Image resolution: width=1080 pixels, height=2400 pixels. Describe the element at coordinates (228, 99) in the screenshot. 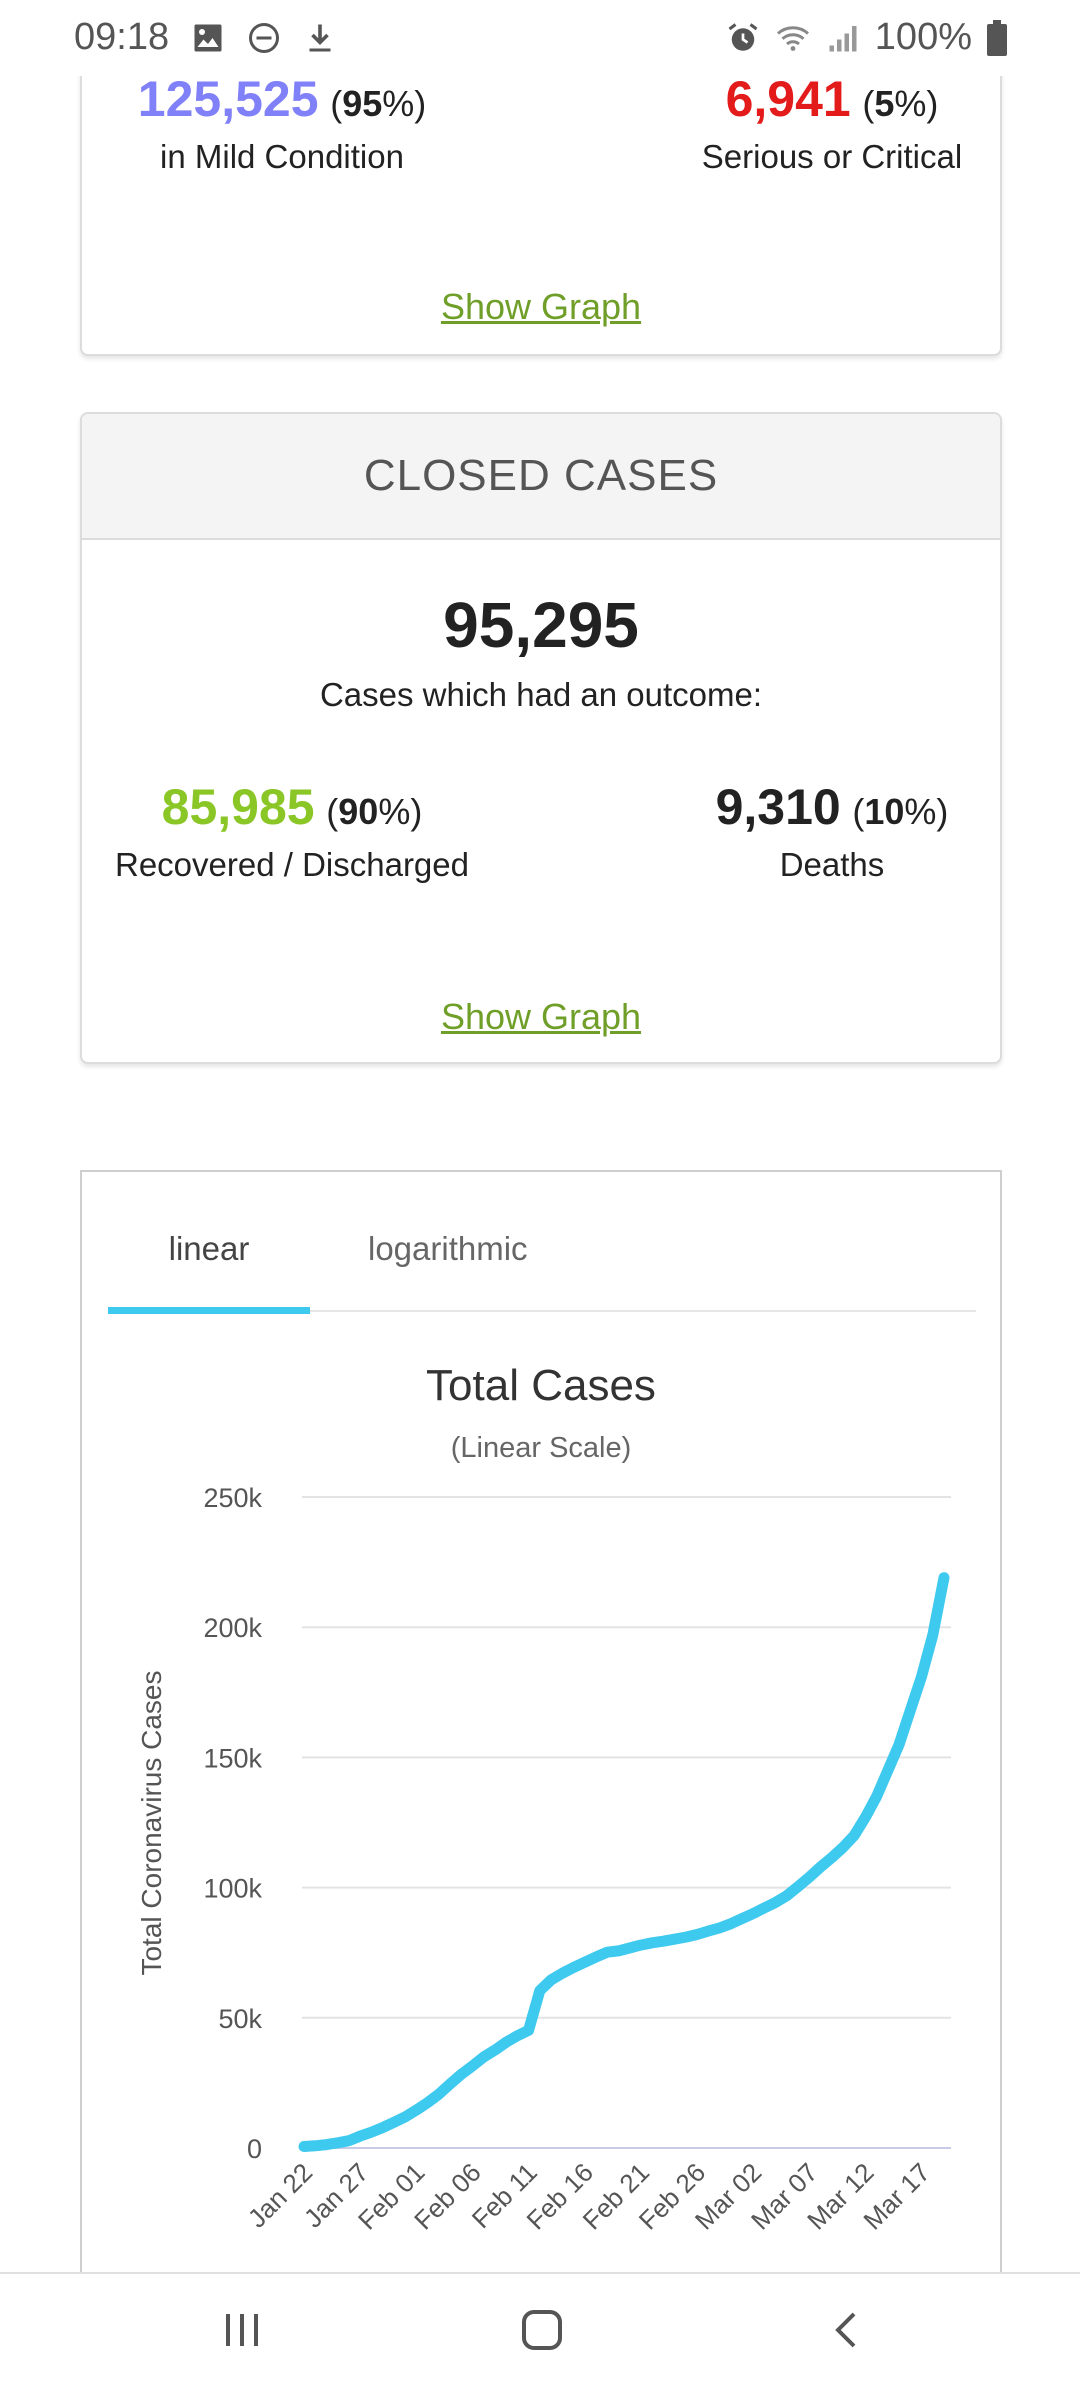

I see `mild-count: 125,525` at that location.